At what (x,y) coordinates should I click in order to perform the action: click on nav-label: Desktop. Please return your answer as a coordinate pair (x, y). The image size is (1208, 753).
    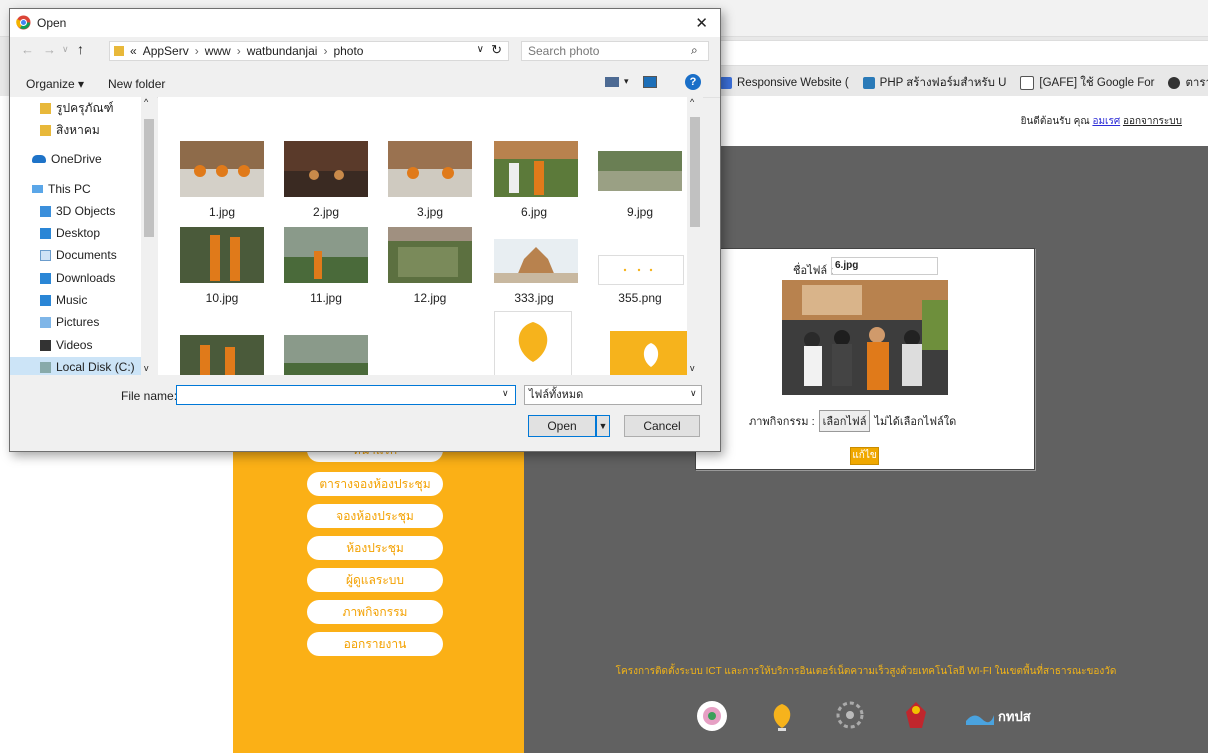
    Looking at the image, I should click on (78, 233).